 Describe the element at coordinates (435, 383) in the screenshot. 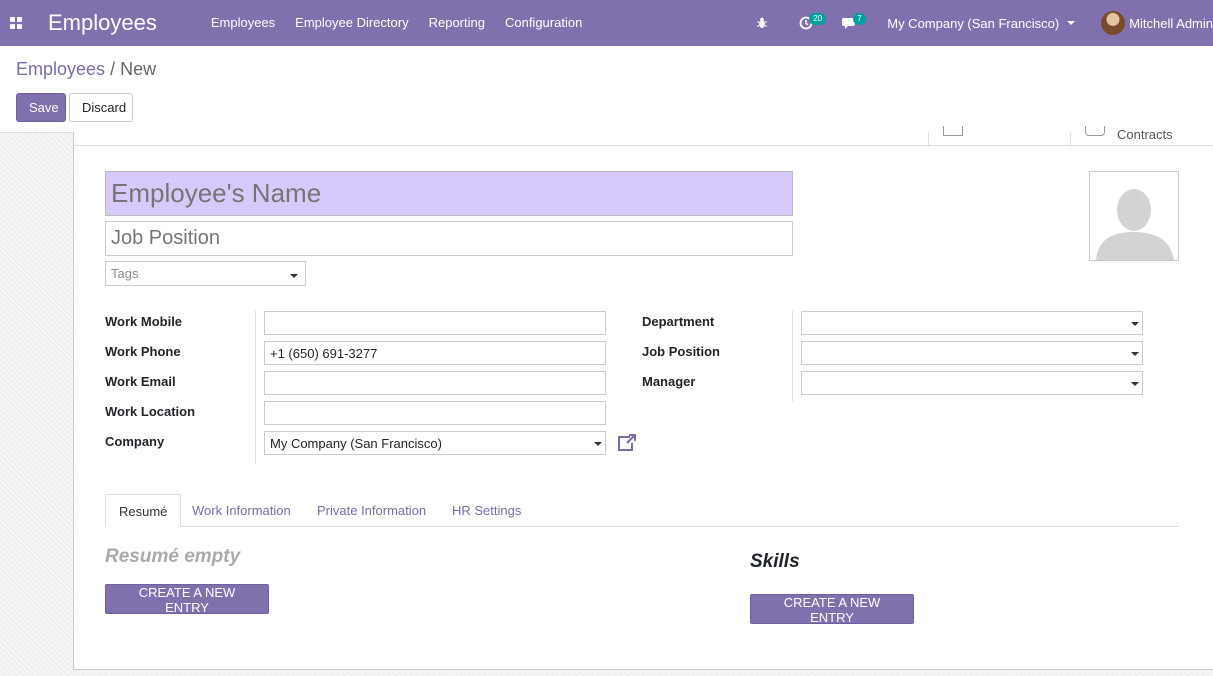

I see `work-email-input` at that location.